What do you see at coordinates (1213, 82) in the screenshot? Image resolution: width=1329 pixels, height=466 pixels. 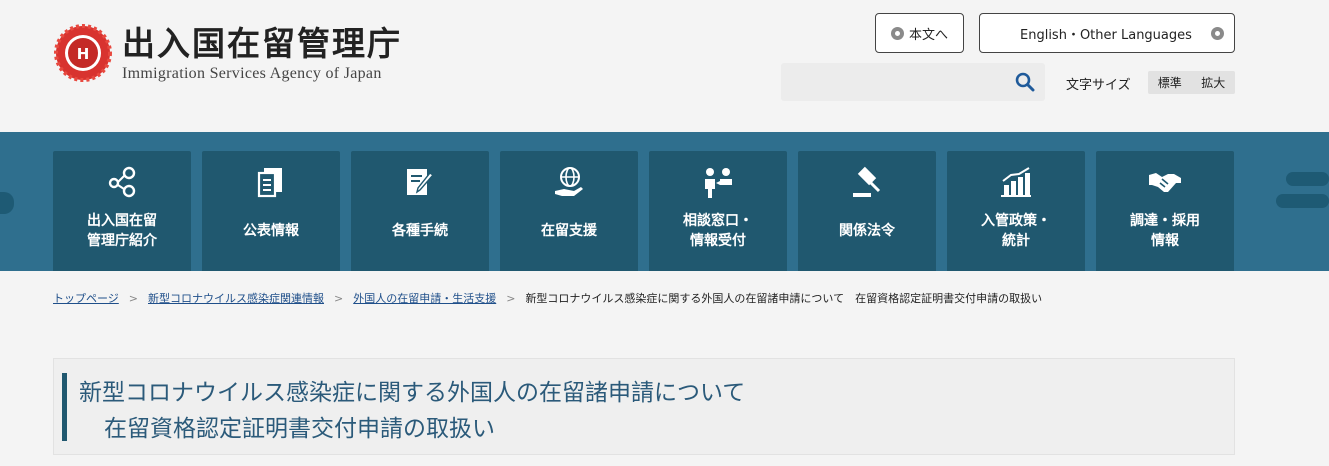 I see `font-size-large-button: 拡大` at bounding box center [1213, 82].